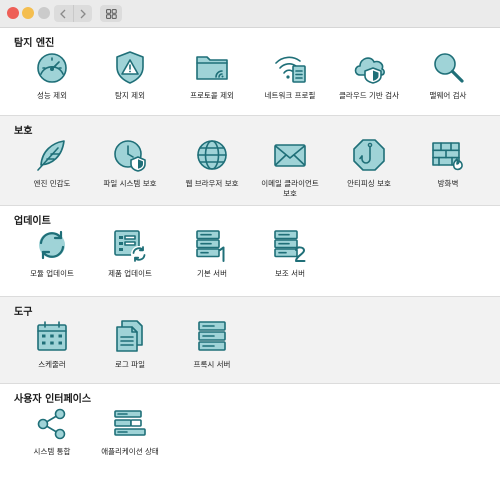 This screenshot has height=479, width=500. What do you see at coordinates (448, 95) in the screenshot?
I see `pref-item-label: 맬웨어 검사` at bounding box center [448, 95].